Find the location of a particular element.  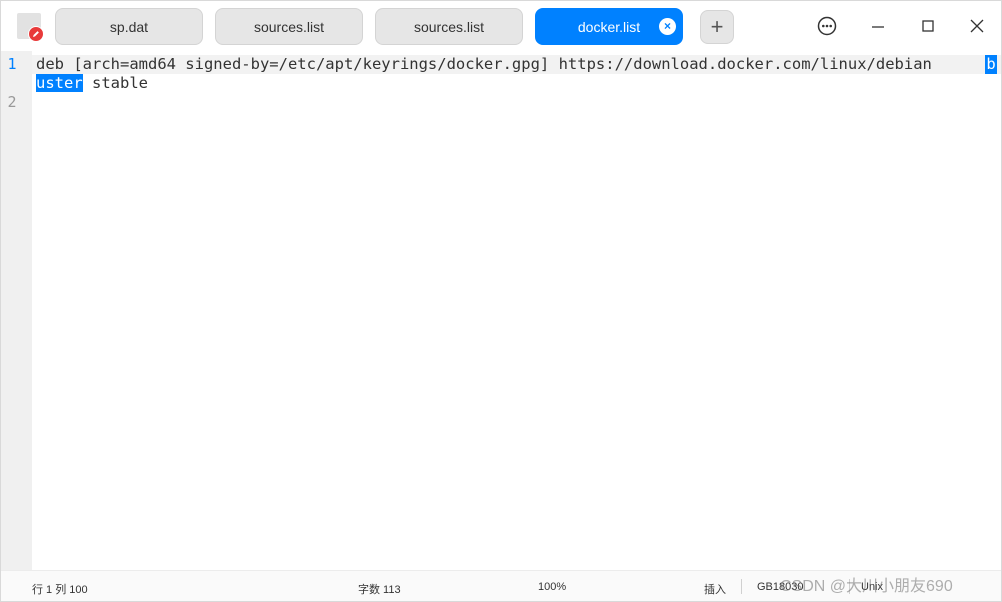

add-tab-button: + is located at coordinates (717, 27).